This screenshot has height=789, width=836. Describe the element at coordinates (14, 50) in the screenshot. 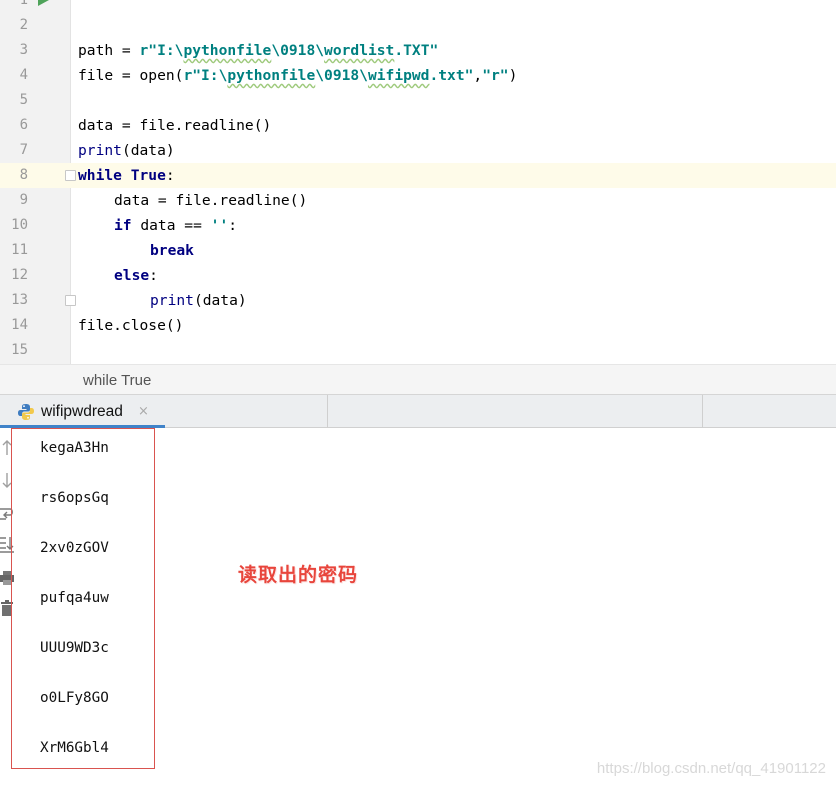

I see `line-number: 3` at that location.